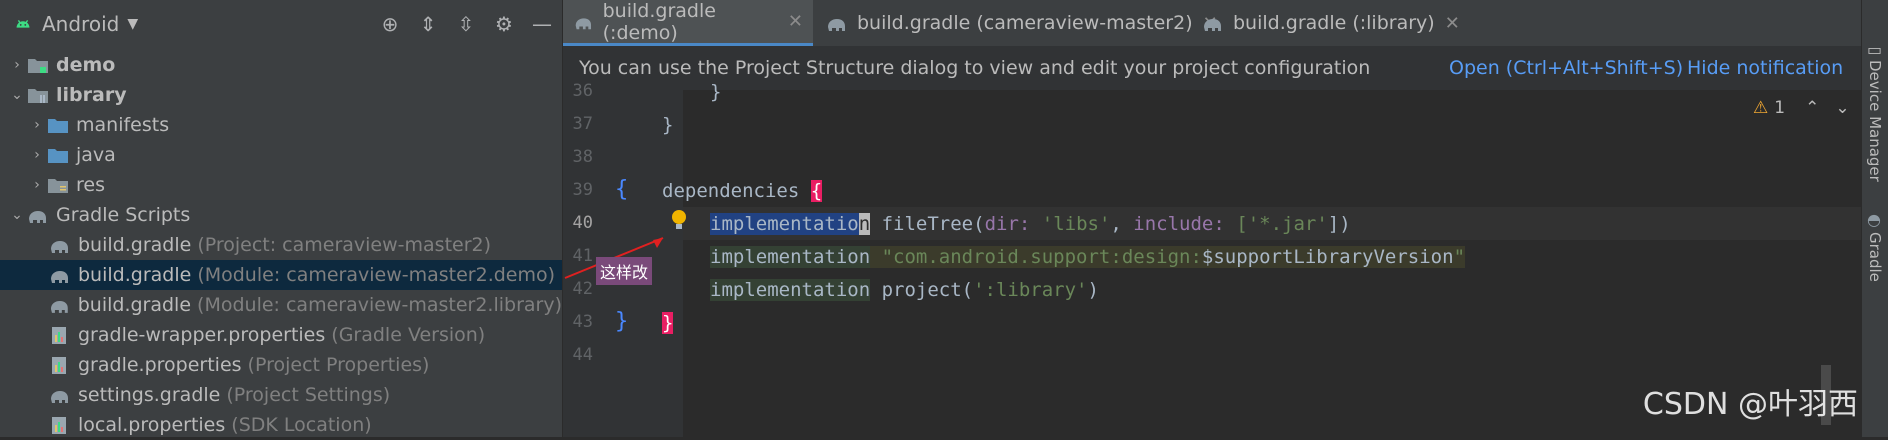 The image size is (1888, 440). What do you see at coordinates (1021, 23) in the screenshot?
I see `tab-build-gradle-cameraview-master2: build.gradle (cameraview-master2) ✕` at bounding box center [1021, 23].